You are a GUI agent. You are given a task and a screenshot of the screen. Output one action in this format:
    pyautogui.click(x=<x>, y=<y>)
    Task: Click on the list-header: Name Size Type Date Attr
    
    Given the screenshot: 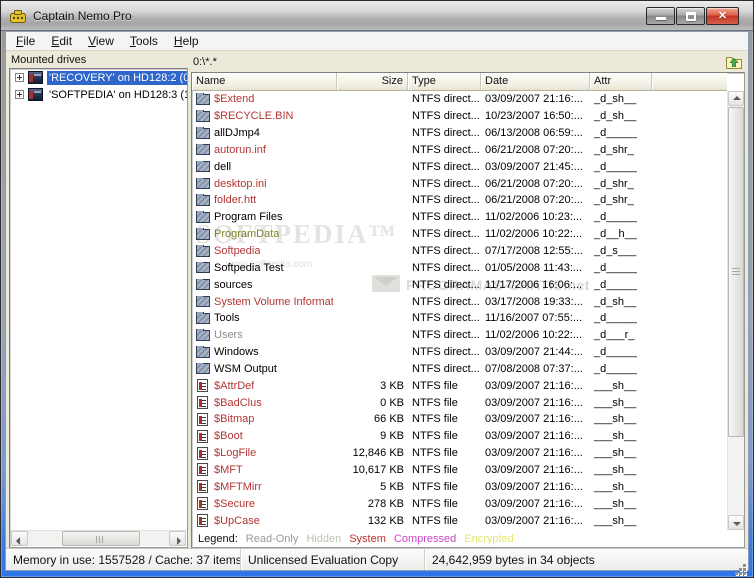 What is the action you would take?
    pyautogui.click(x=459, y=82)
    